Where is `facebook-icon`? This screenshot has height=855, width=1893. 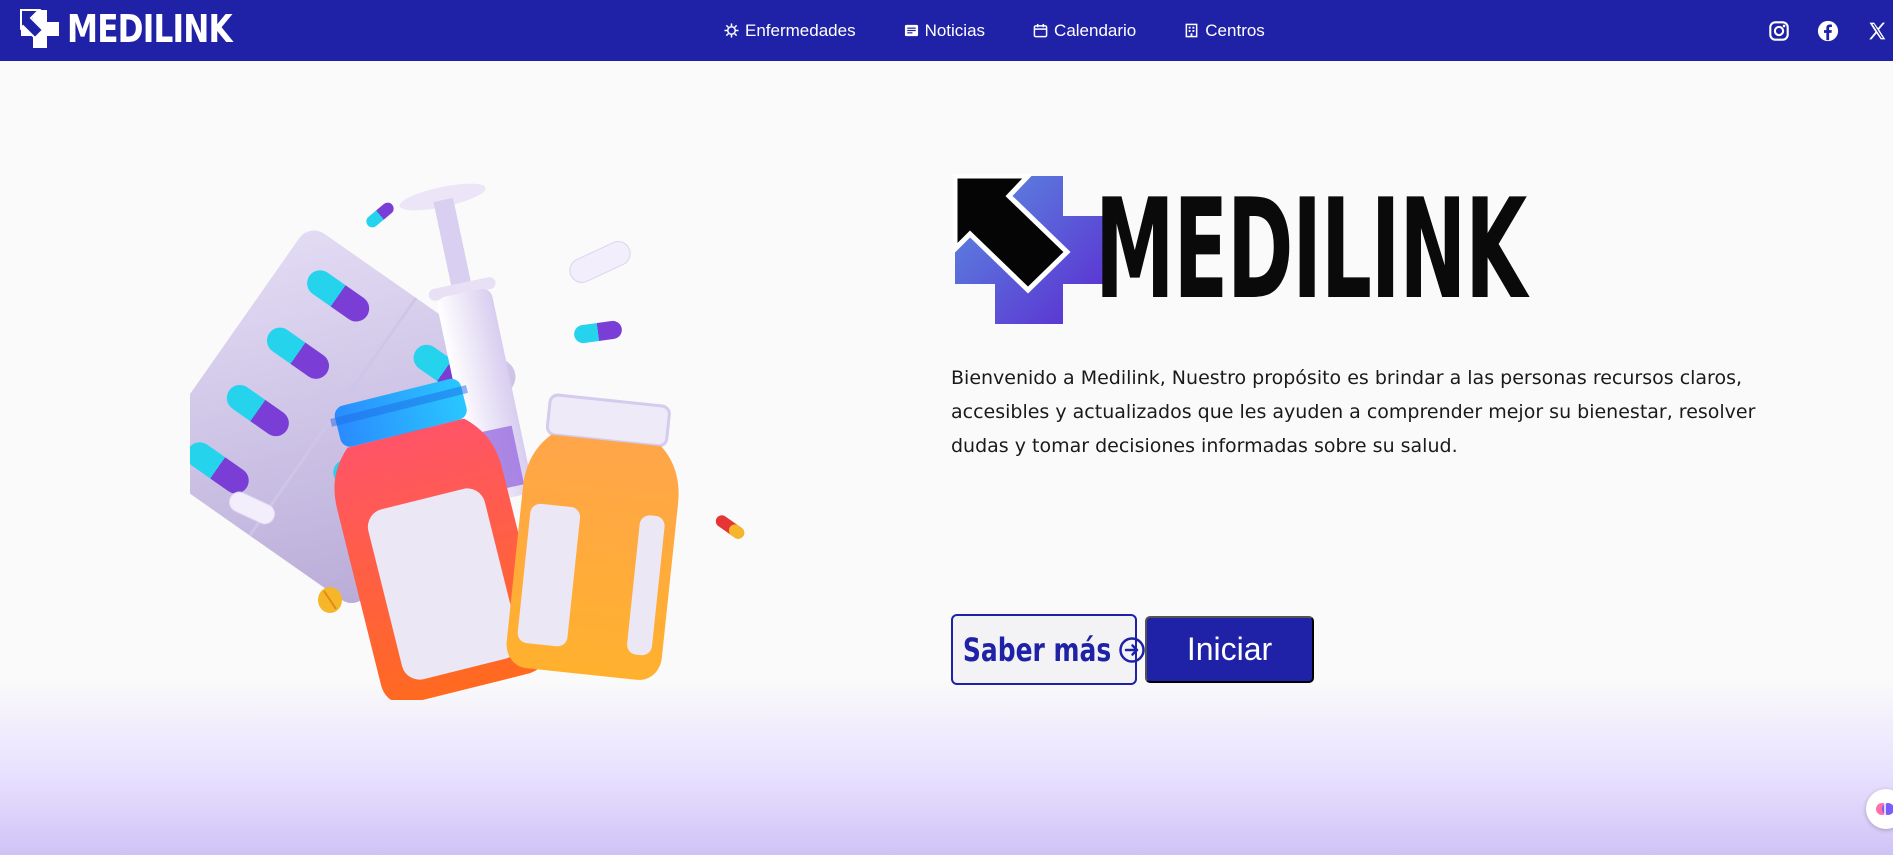
facebook-icon is located at coordinates (1828, 31).